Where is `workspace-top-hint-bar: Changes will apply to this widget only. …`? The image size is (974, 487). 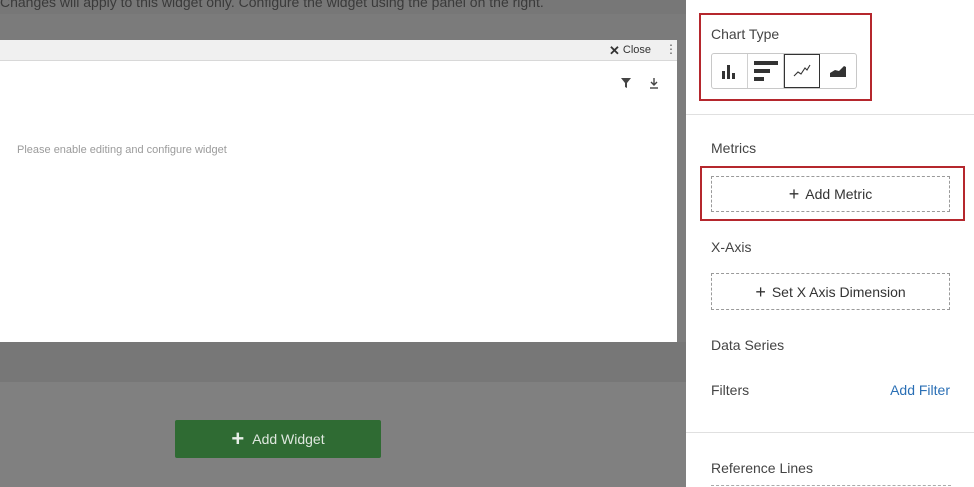 workspace-top-hint-bar: Changes will apply to this widget only. … is located at coordinates (343, 7).